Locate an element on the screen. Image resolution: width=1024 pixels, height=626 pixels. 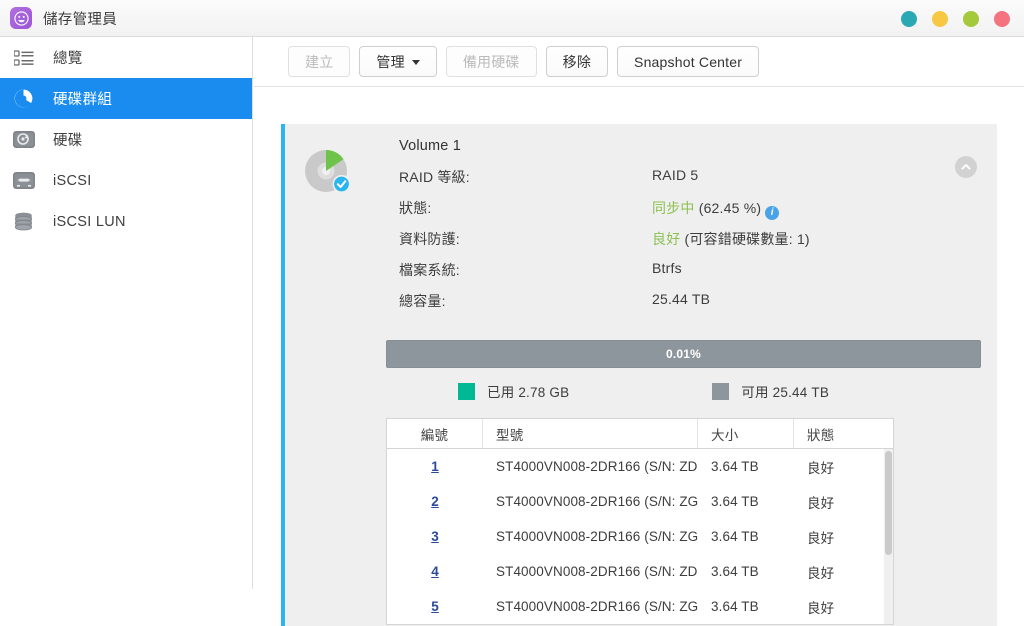
disk-index-link: 5 is located at coordinates (435, 606).